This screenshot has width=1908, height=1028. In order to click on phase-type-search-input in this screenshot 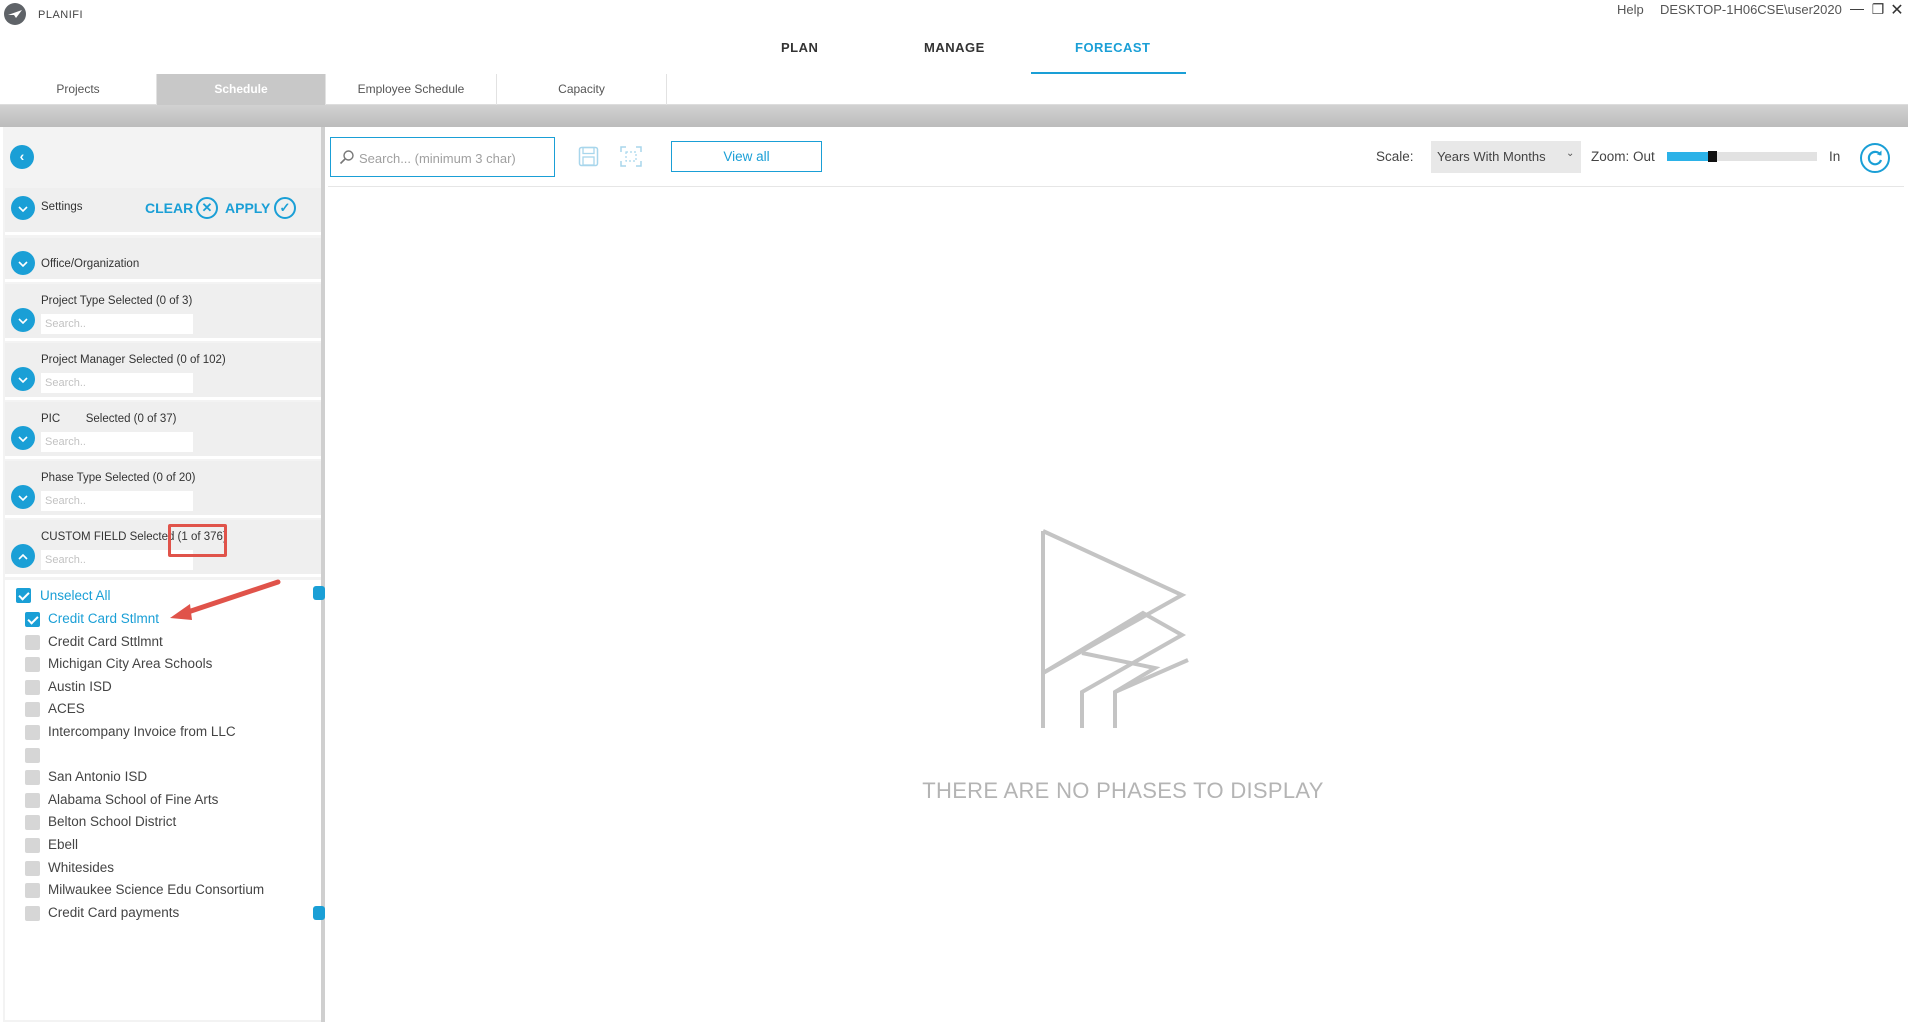, I will do `click(117, 501)`.